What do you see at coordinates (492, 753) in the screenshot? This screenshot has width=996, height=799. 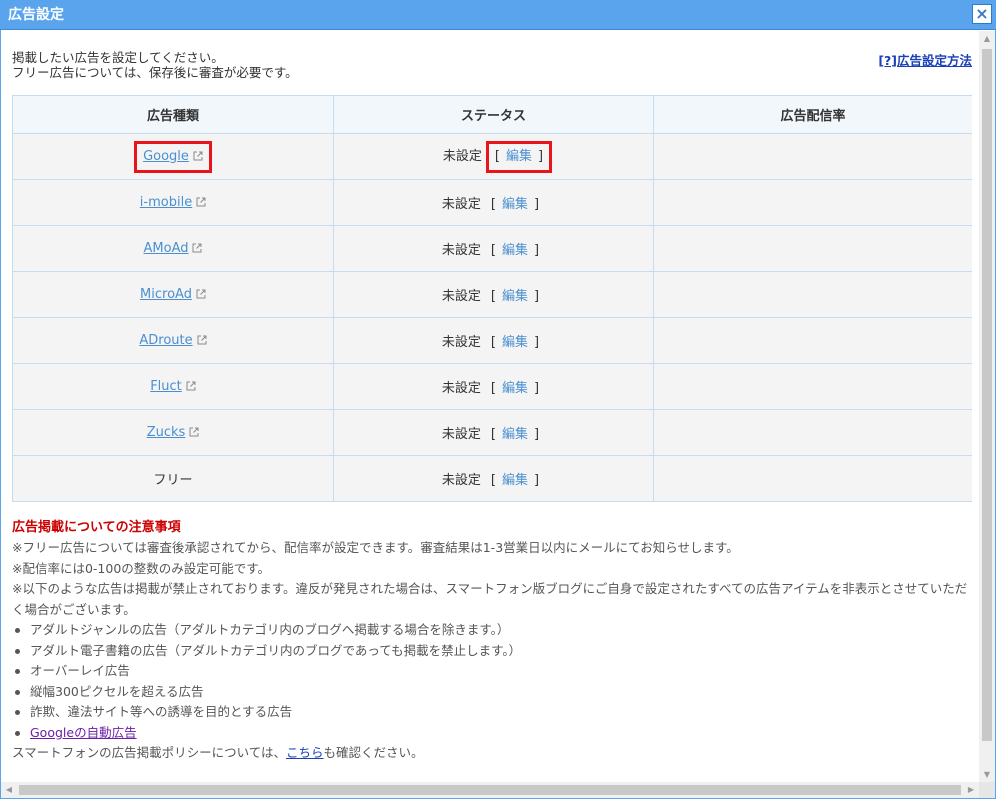 I see `policy-note: スマートフォンの広告掲載ポリシーについては、こちらも確認ください。` at bounding box center [492, 753].